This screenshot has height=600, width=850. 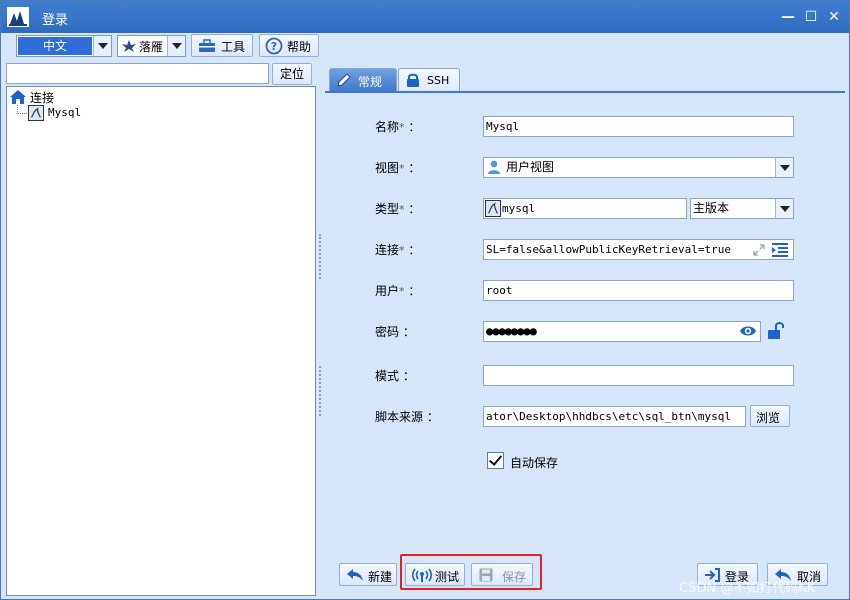 What do you see at coordinates (398, 209) in the screenshot?
I see `type-label: 类型* ：` at bounding box center [398, 209].